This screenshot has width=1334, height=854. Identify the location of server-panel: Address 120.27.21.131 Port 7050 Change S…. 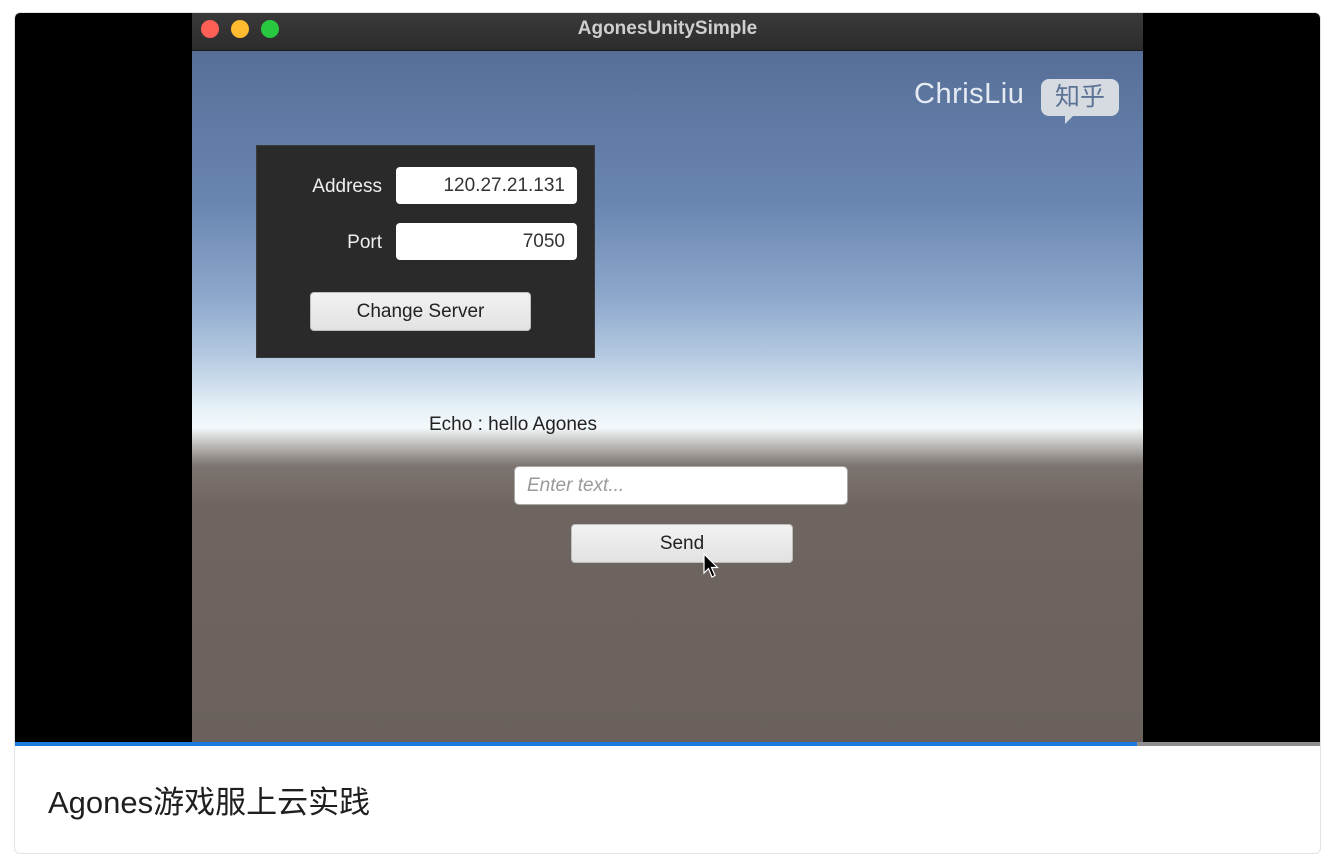
(425, 251).